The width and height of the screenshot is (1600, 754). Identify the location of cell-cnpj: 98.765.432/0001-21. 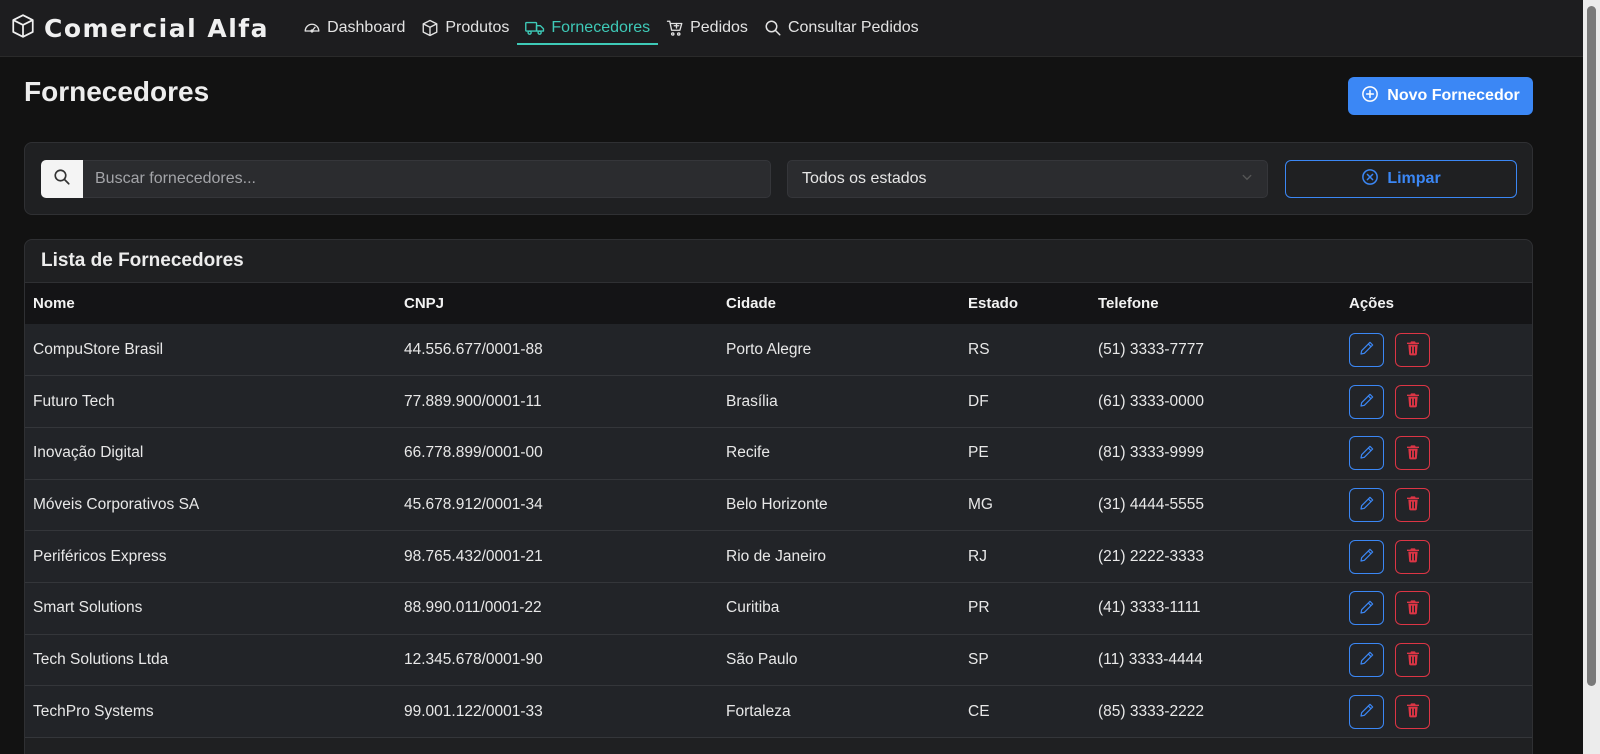
(473, 556).